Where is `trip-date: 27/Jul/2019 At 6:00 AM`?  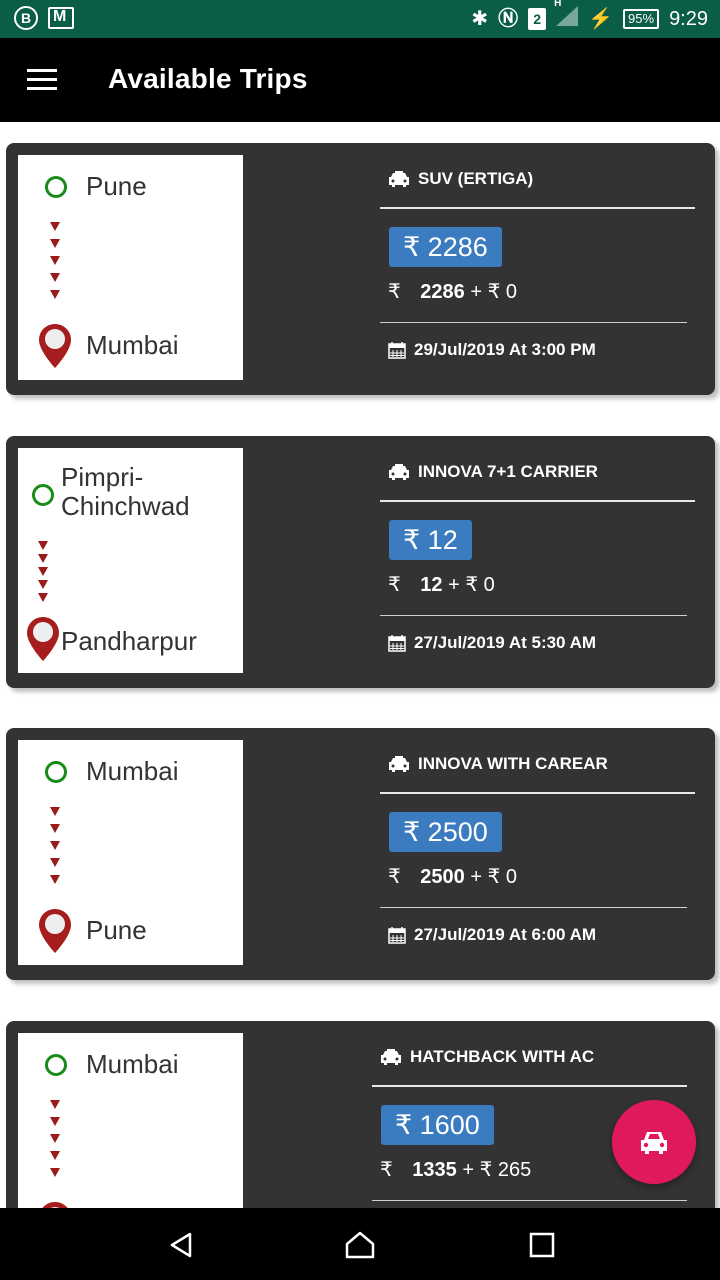
trip-date: 27/Jul/2019 At 6:00 AM is located at coordinates (505, 934).